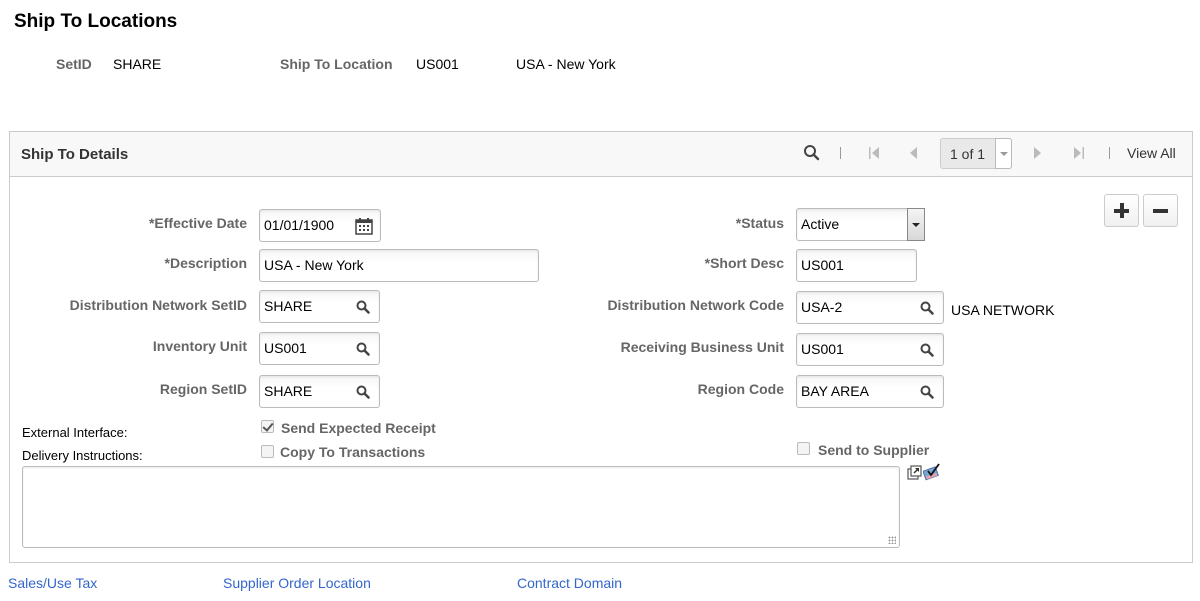  I want to click on receiving-business-unit-value: US001, so click(822, 349).